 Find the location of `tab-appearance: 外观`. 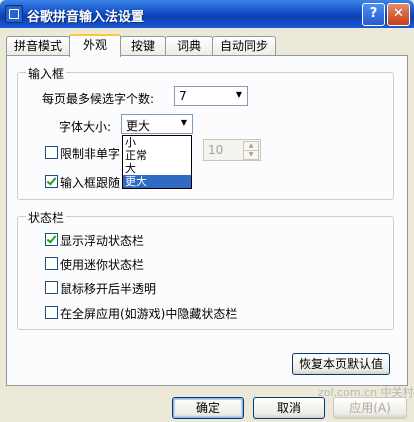

tab-appearance: 外观 is located at coordinates (95, 45).